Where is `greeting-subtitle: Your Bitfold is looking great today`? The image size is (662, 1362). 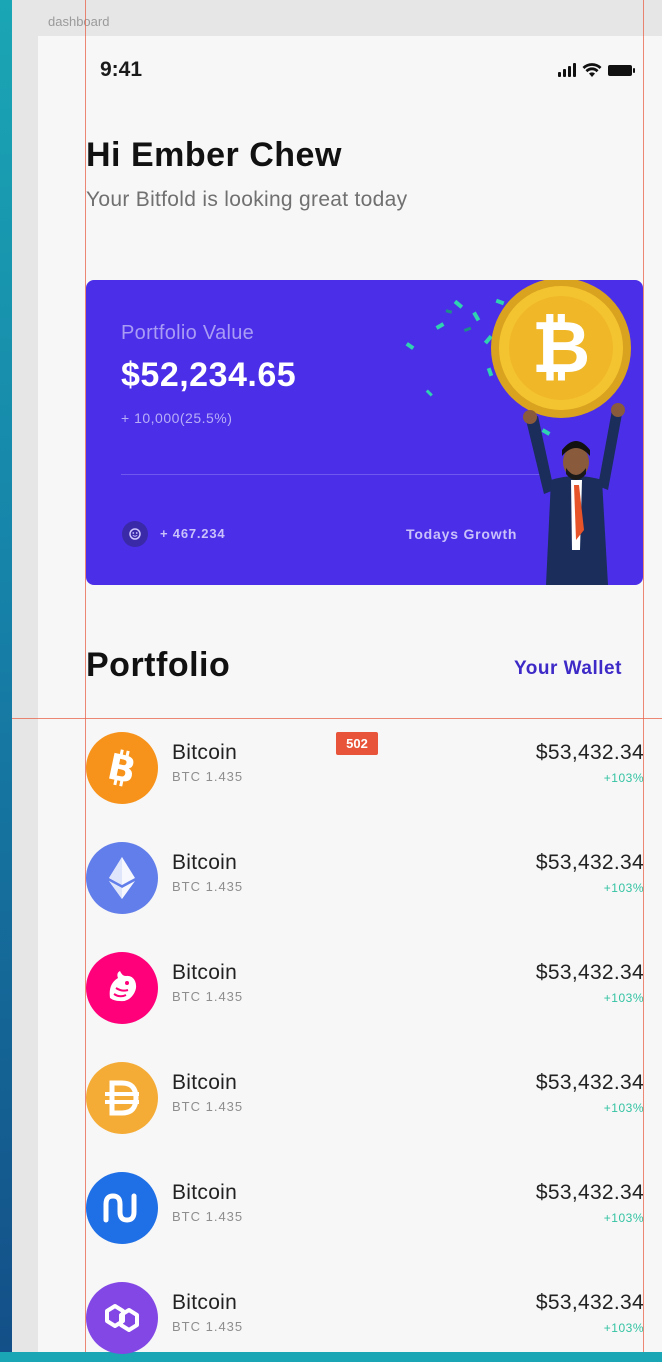
greeting-subtitle: Your Bitfold is looking great today is located at coordinates (247, 199).